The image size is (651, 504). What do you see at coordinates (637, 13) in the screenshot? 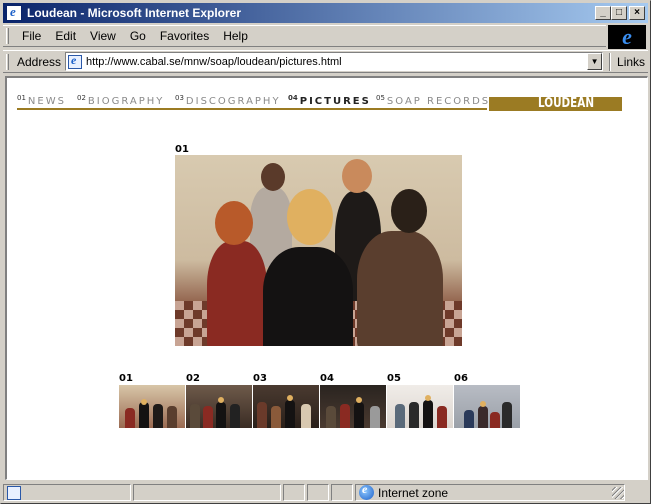
I see `close-button: ×` at bounding box center [637, 13].